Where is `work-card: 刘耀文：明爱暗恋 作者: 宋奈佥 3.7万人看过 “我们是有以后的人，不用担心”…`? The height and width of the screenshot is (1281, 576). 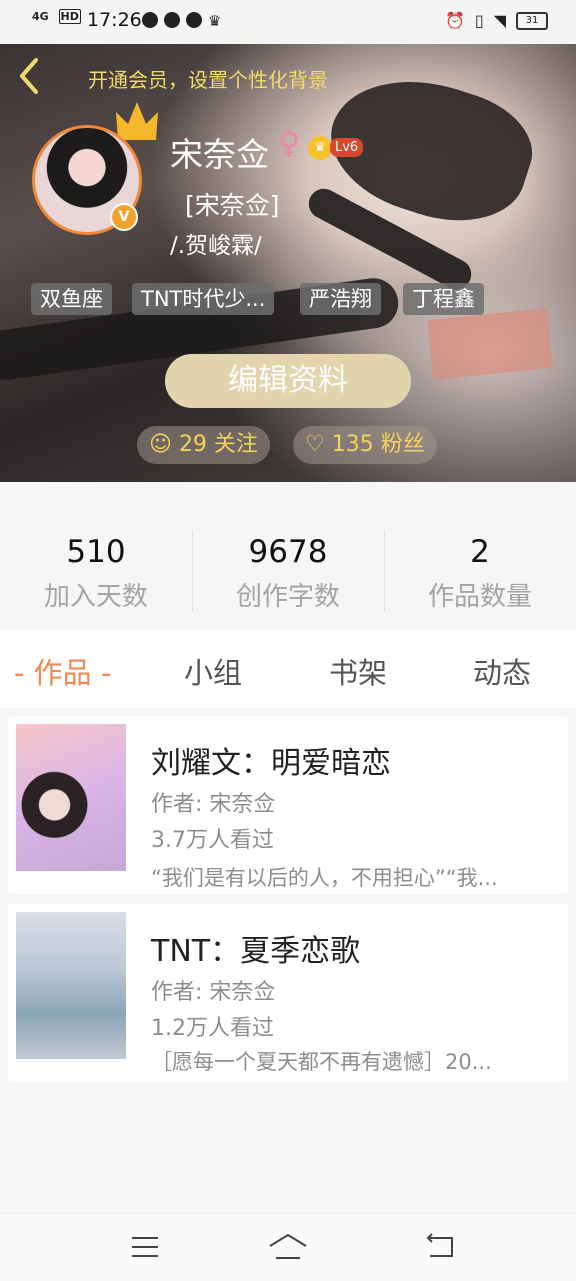 work-card: 刘耀文：明爱暗恋 作者: 宋奈佥 3.7万人看过 “我们是有以后的人，不用担心”… is located at coordinates (288, 805).